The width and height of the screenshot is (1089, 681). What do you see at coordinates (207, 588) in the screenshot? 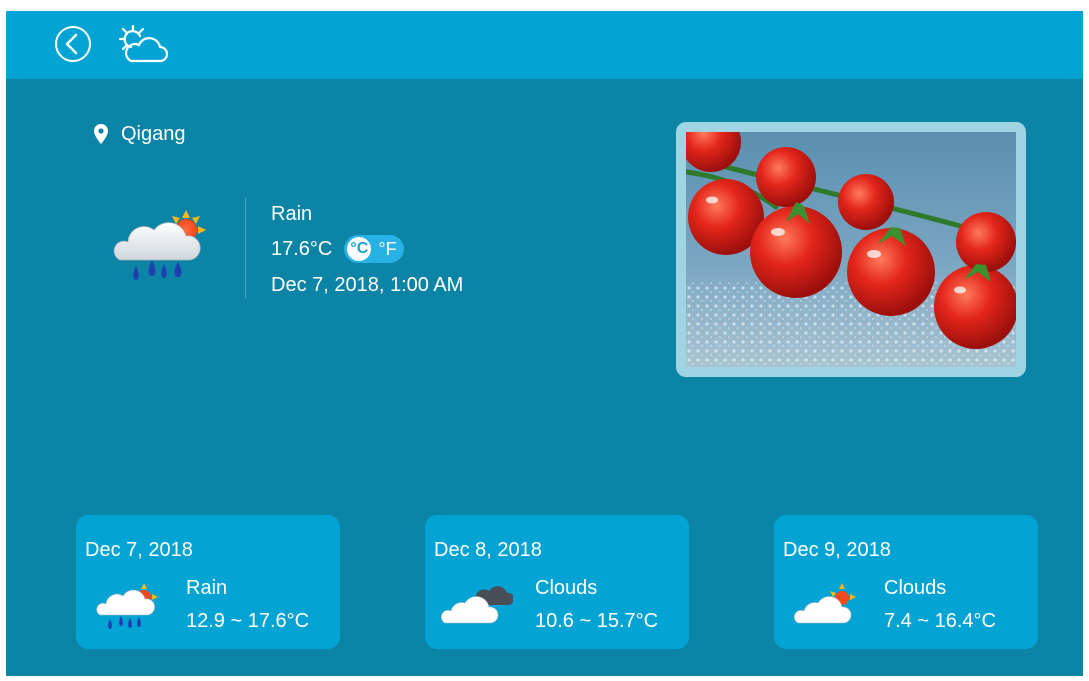
I see `forecast-condition: Rain` at bounding box center [207, 588].